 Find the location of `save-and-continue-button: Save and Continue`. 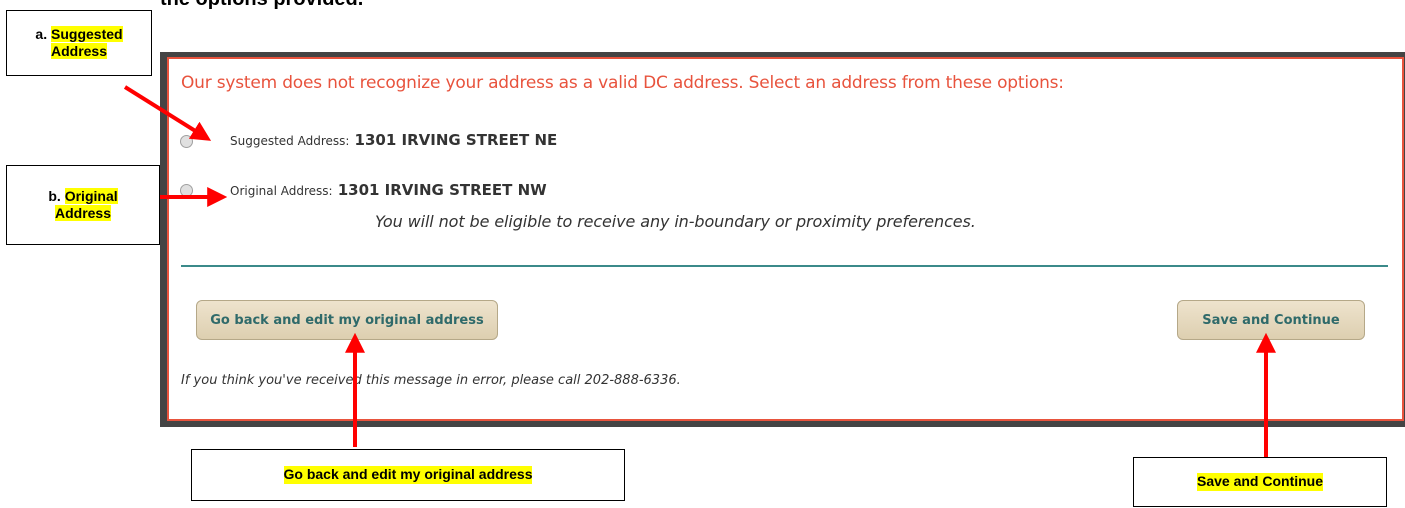

save-and-continue-button: Save and Continue is located at coordinates (1271, 320).